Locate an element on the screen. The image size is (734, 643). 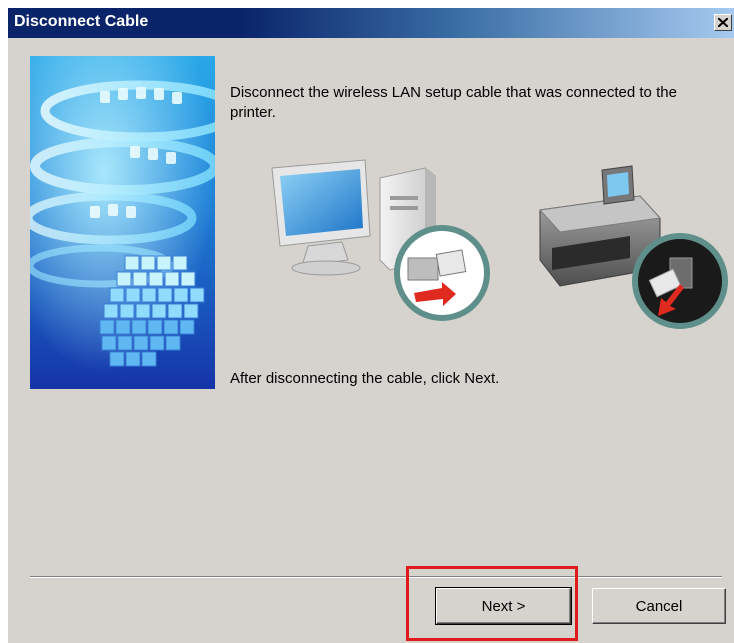
close-button is located at coordinates (723, 22).